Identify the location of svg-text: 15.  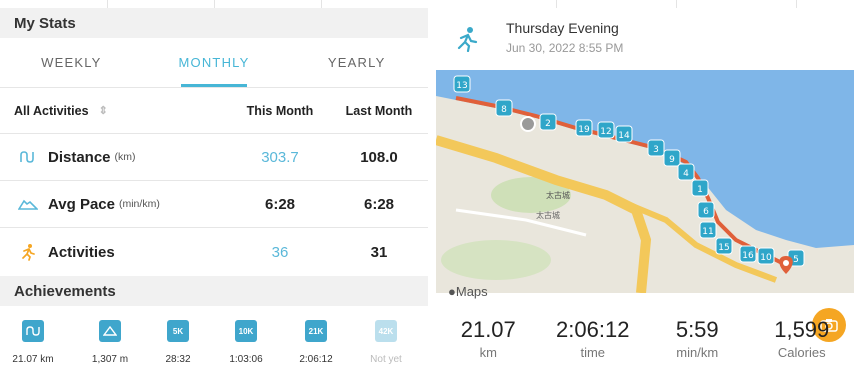
(723, 248).